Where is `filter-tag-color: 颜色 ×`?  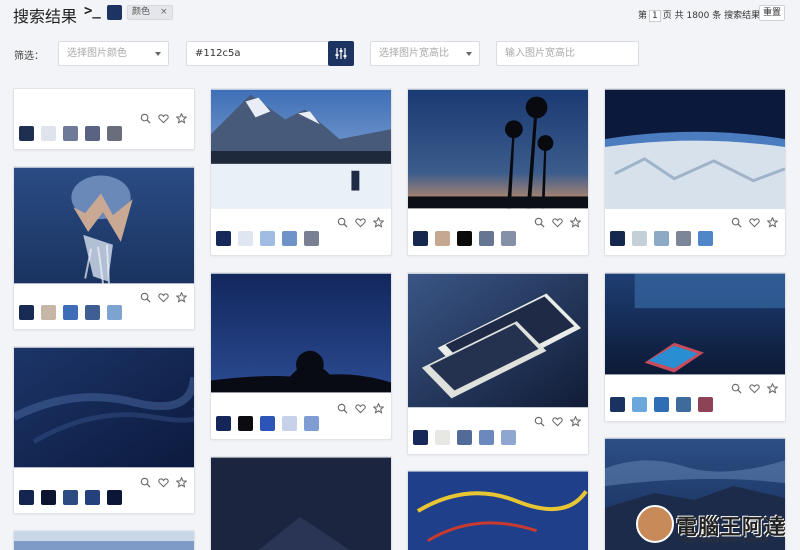 filter-tag-color: 颜色 × is located at coordinates (150, 12).